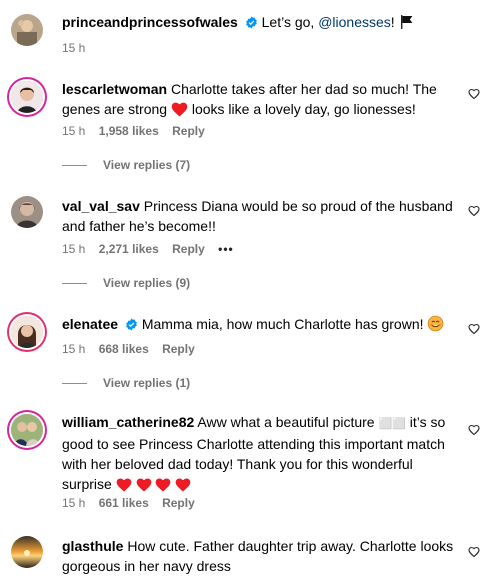 The height and width of the screenshot is (580, 493). I want to click on smiling-face-emoji-icon, so click(436, 323).